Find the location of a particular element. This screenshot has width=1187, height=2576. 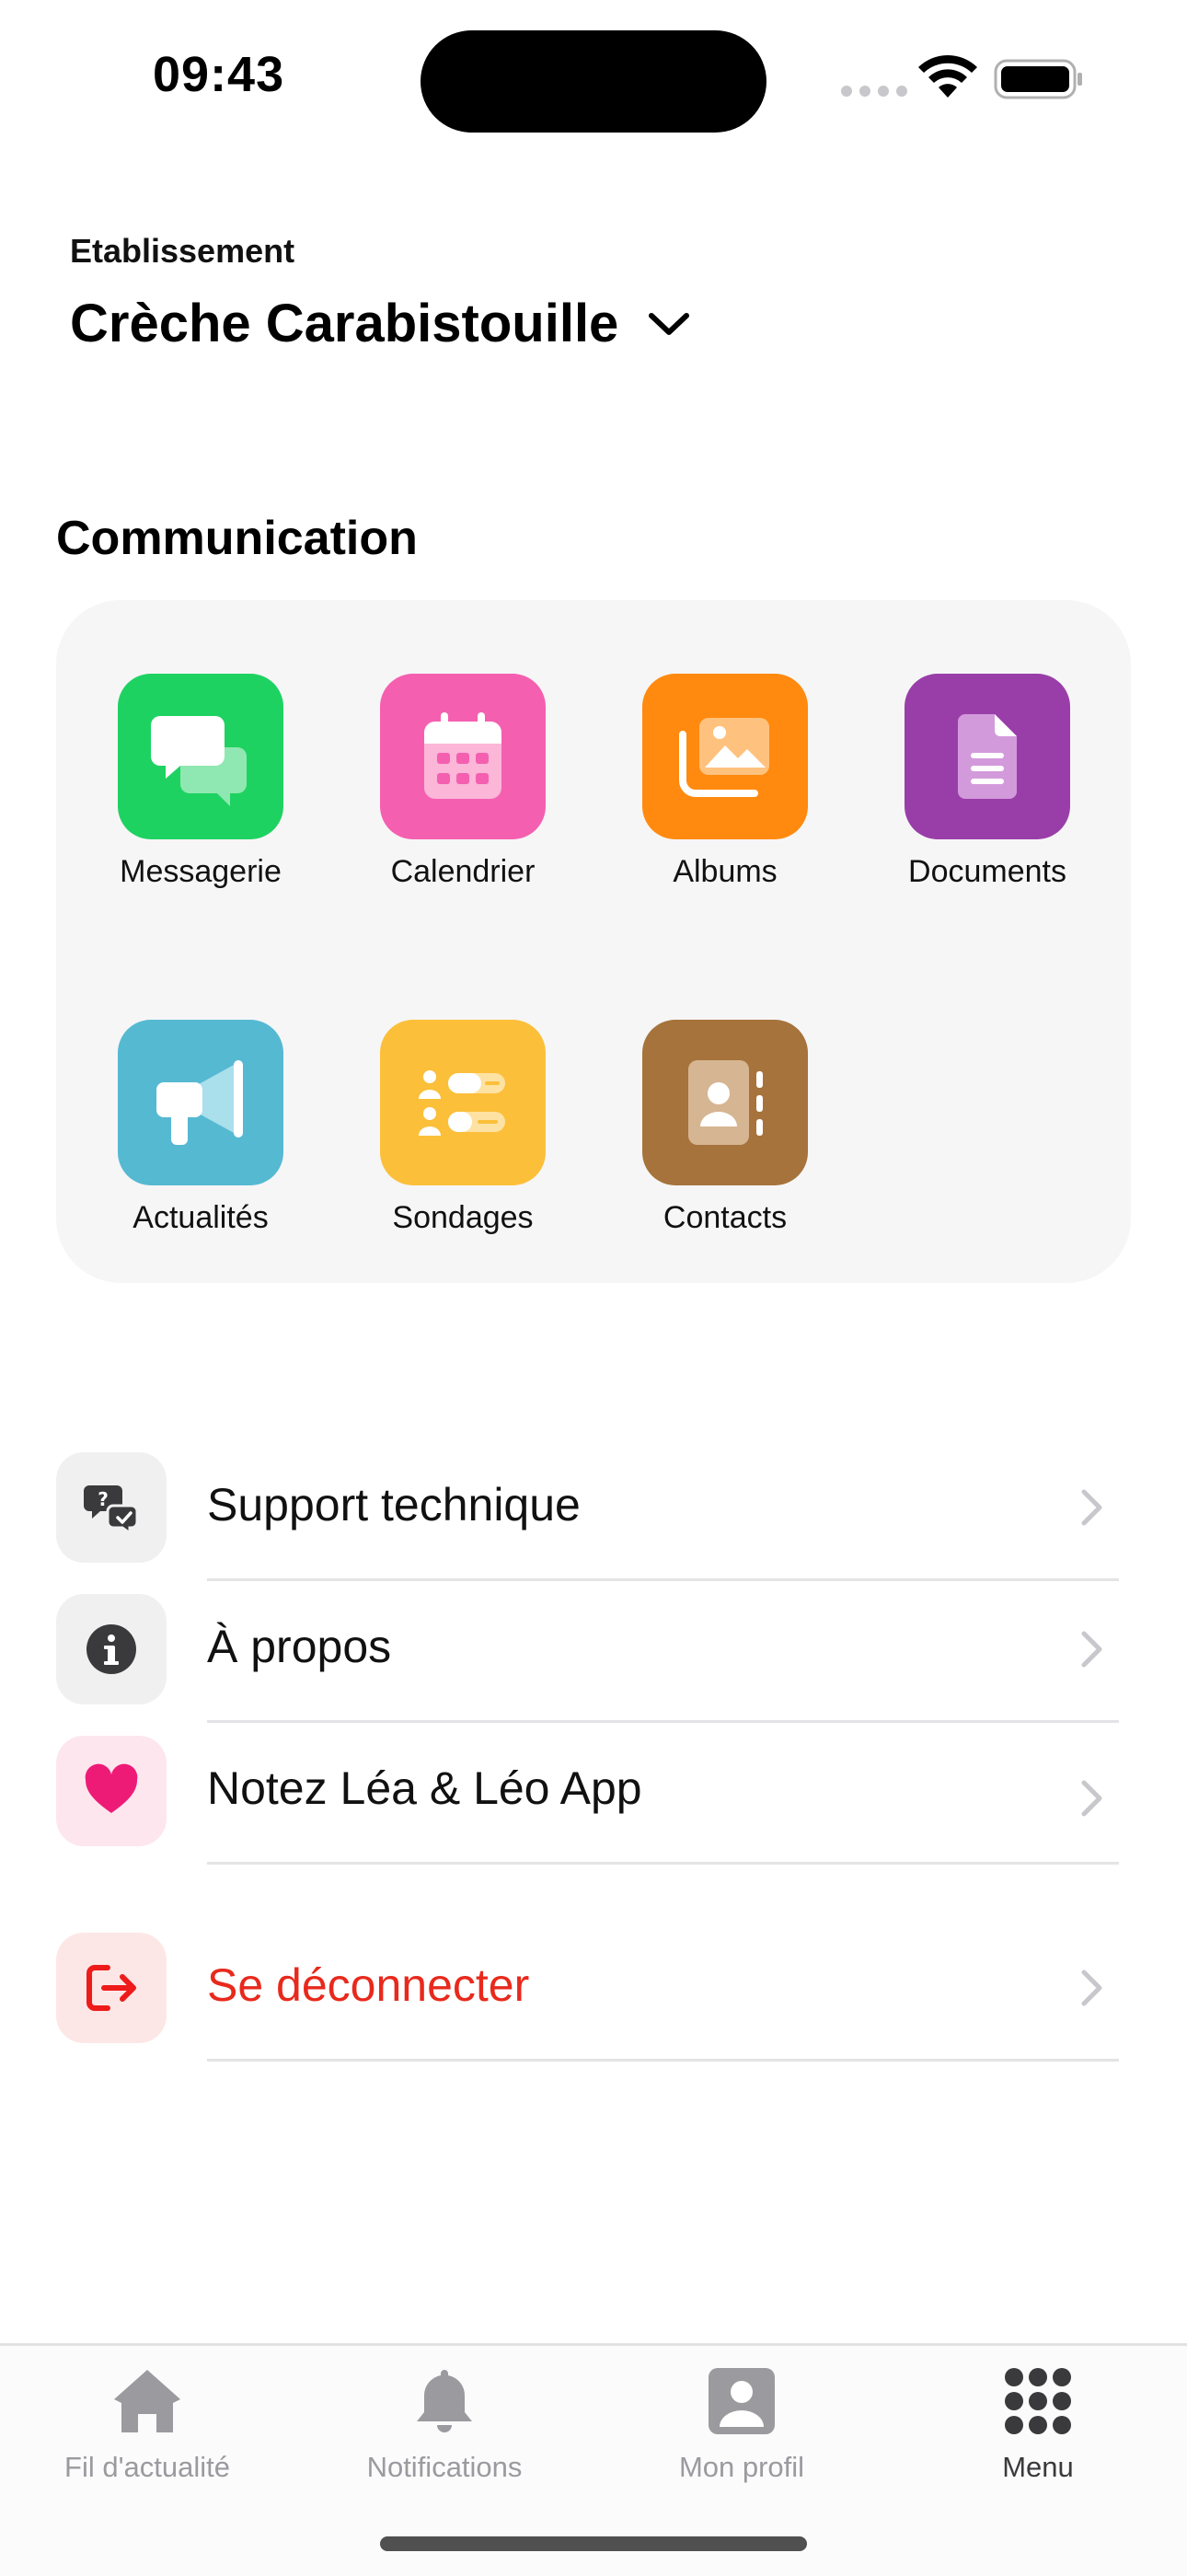

tab-menu: Menu is located at coordinates (1038, 2433).